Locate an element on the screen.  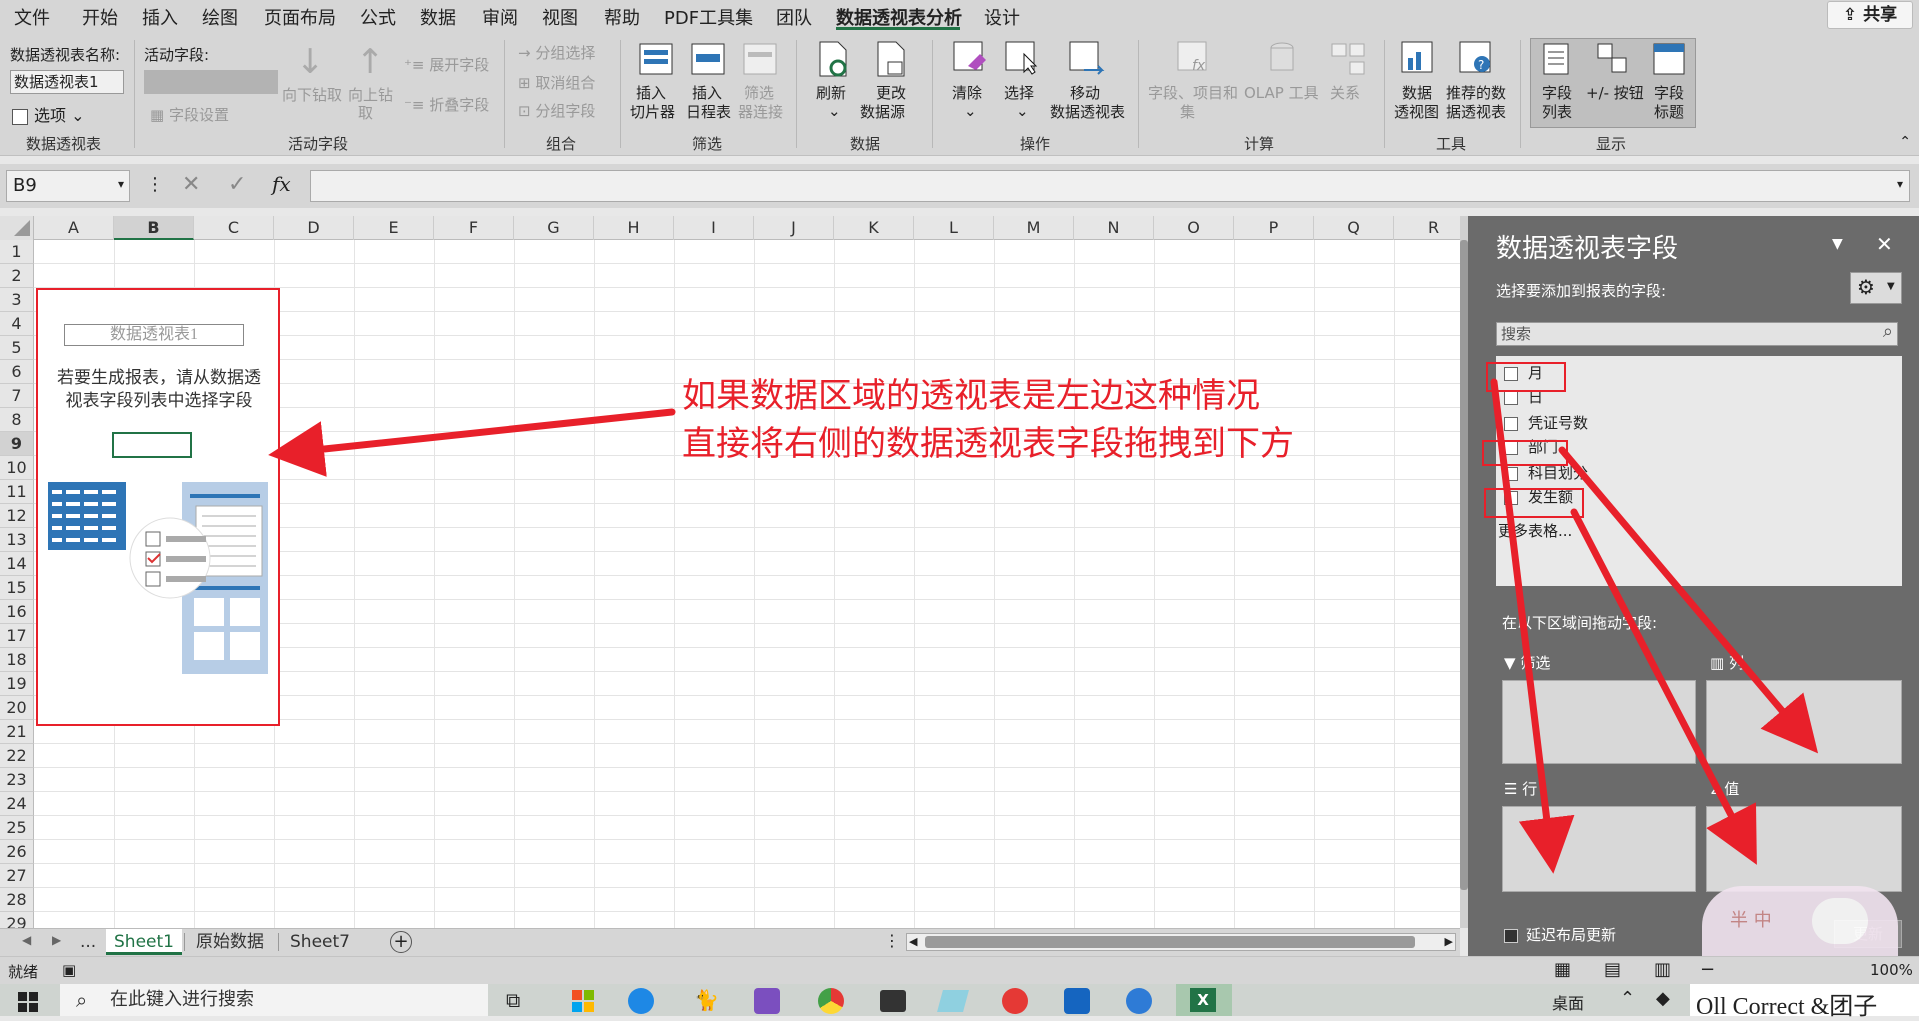
row-header-21: 21 is located at coordinates (17, 732).